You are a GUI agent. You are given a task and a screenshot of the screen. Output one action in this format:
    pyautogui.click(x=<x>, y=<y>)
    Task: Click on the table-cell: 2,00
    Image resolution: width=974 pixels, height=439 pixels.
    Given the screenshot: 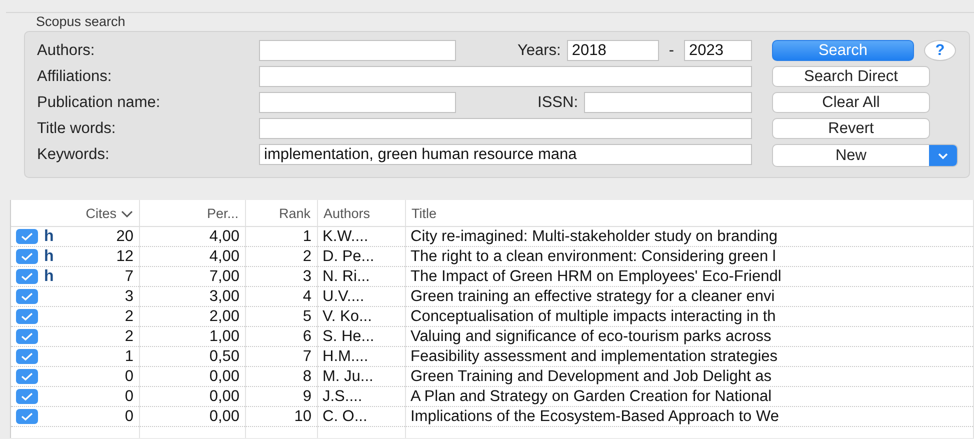 What is the action you would take?
    pyautogui.click(x=224, y=316)
    